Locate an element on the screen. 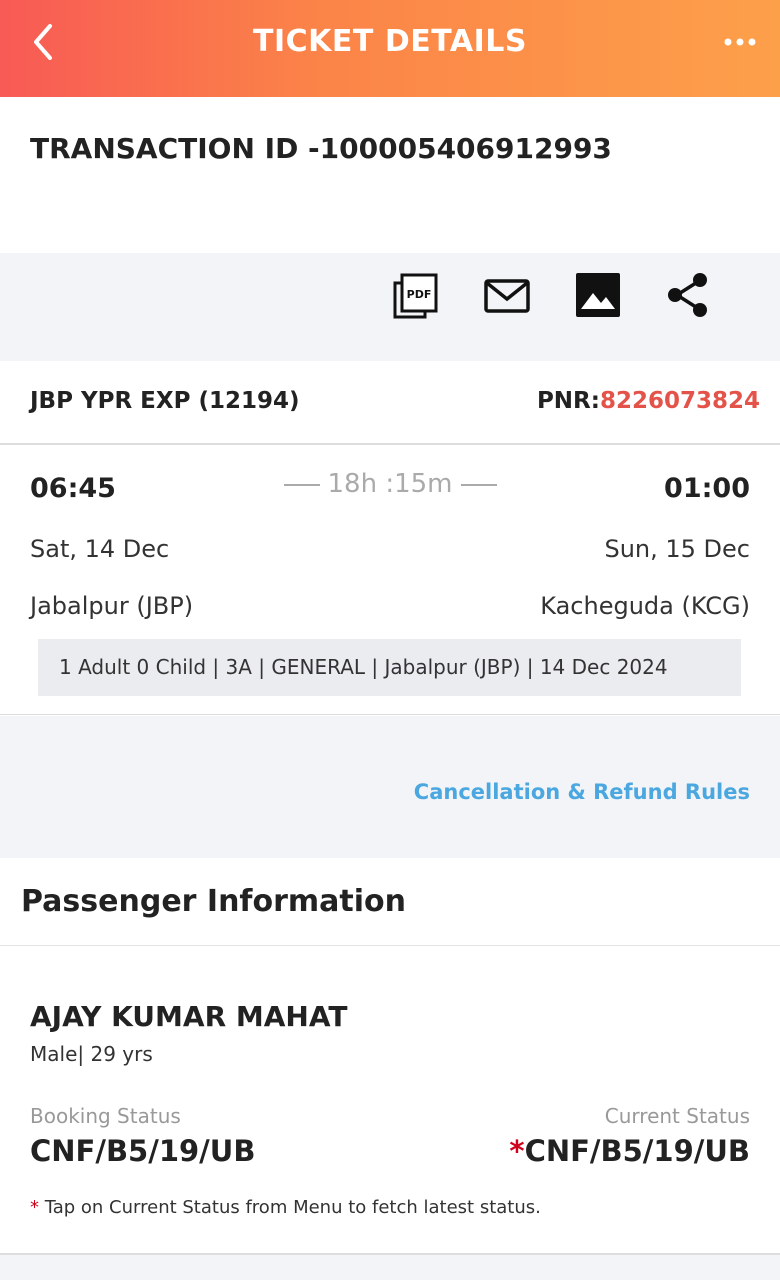  transaction-id: TRANSACTION ID -100005406912993 is located at coordinates (321, 148).